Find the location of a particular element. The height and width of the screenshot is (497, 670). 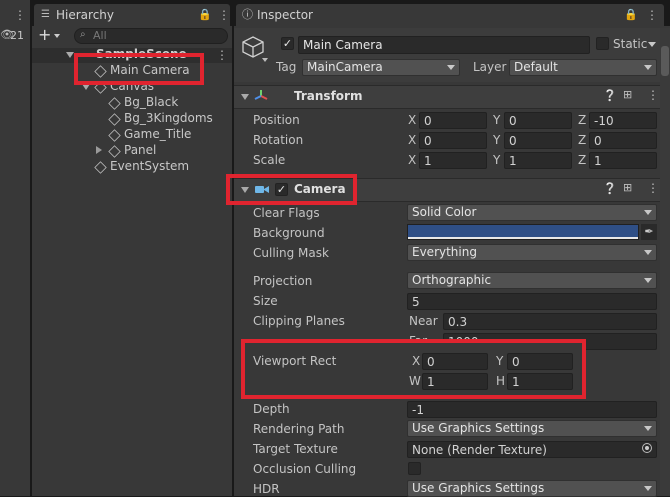

clear-flags-value: Solid Color is located at coordinates (444, 212).